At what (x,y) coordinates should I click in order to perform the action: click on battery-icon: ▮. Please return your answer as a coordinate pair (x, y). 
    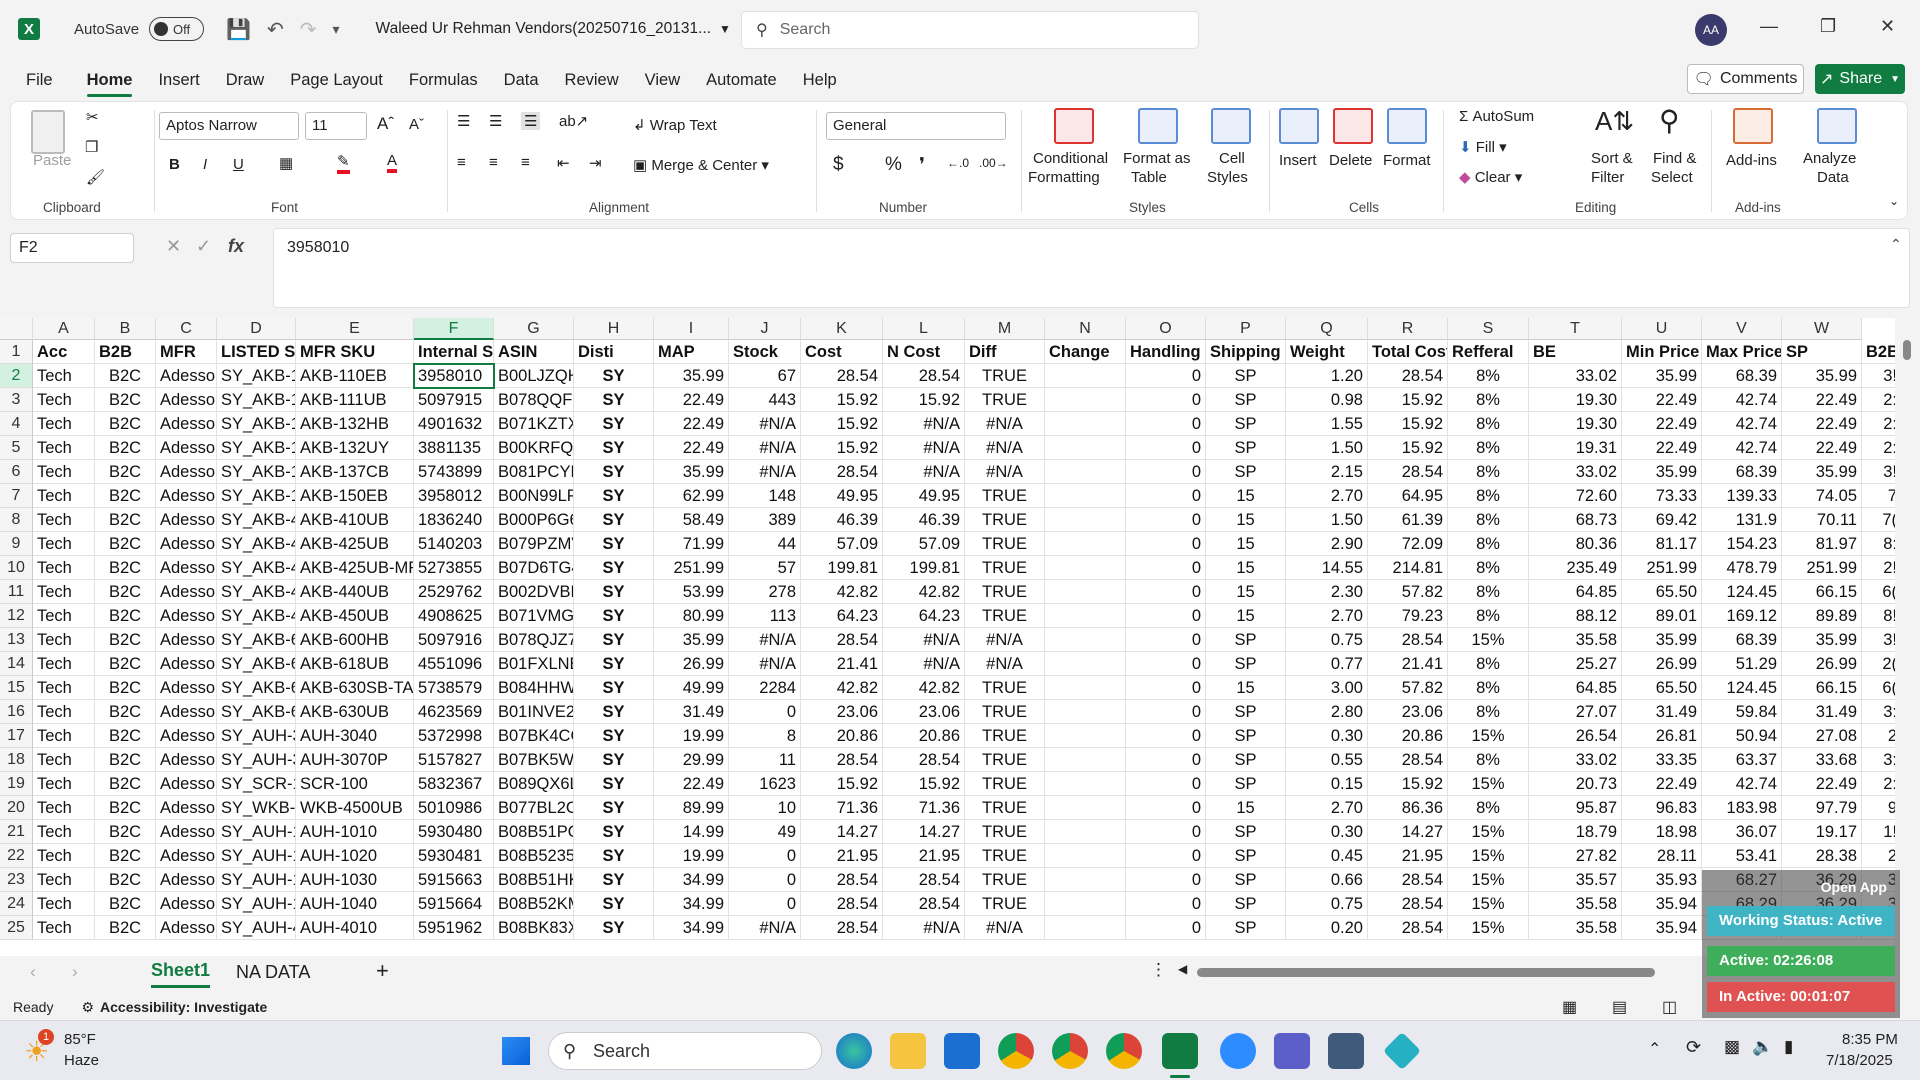
    Looking at the image, I should click on (1788, 1047).